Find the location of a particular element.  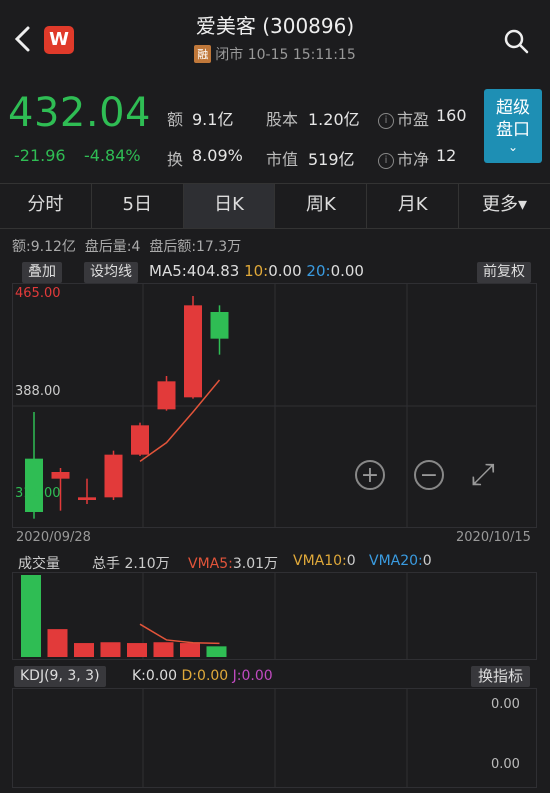

top-bar: W 爱美客 (300896) 融闭市 10-15 15:11:15 is located at coordinates (275, 37).